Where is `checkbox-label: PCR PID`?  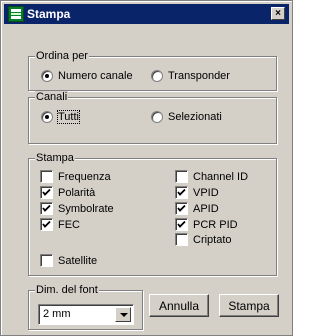
checkbox-label: PCR PID is located at coordinates (215, 224).